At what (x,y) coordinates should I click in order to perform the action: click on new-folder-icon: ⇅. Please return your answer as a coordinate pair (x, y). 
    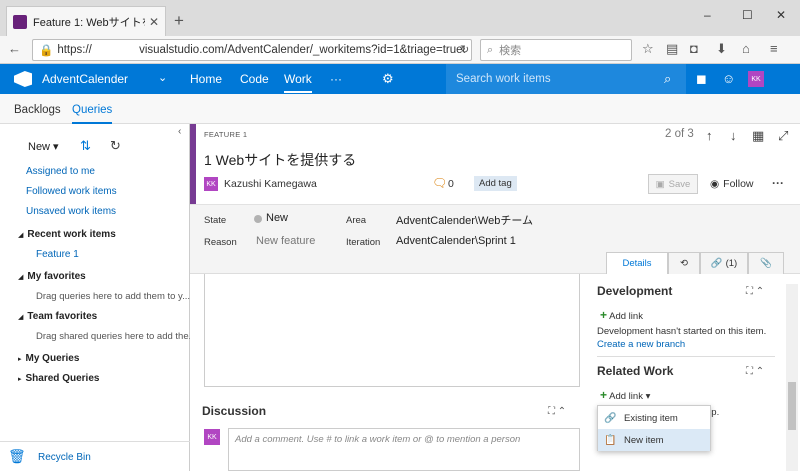
    Looking at the image, I should click on (85, 146).